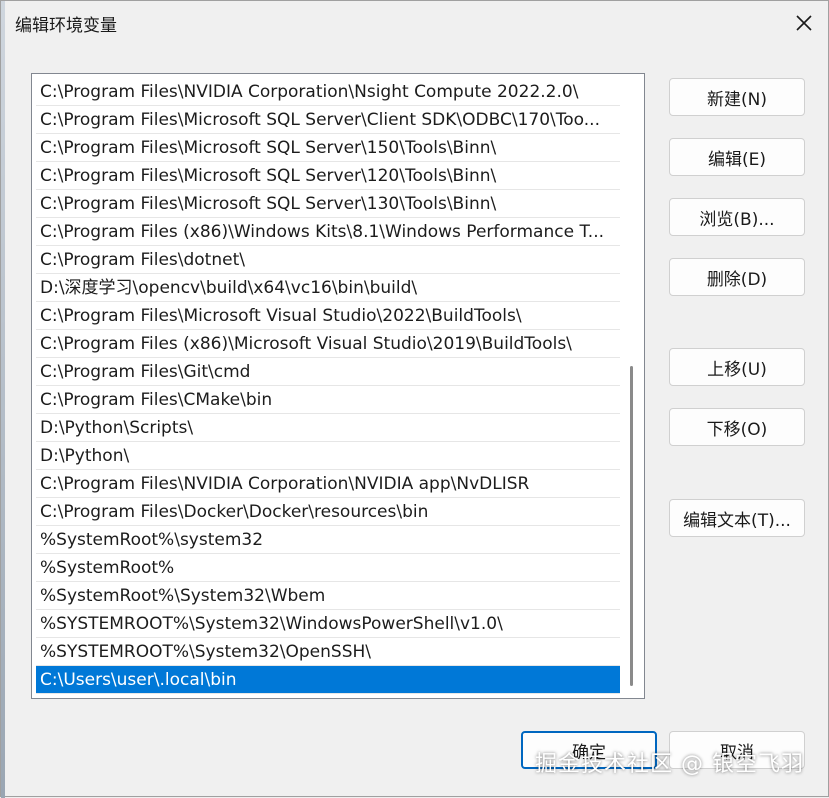 This screenshot has width=829, height=798. What do you see at coordinates (328, 428) in the screenshot?
I see `list-item: D:\Python\Scripts\` at bounding box center [328, 428].